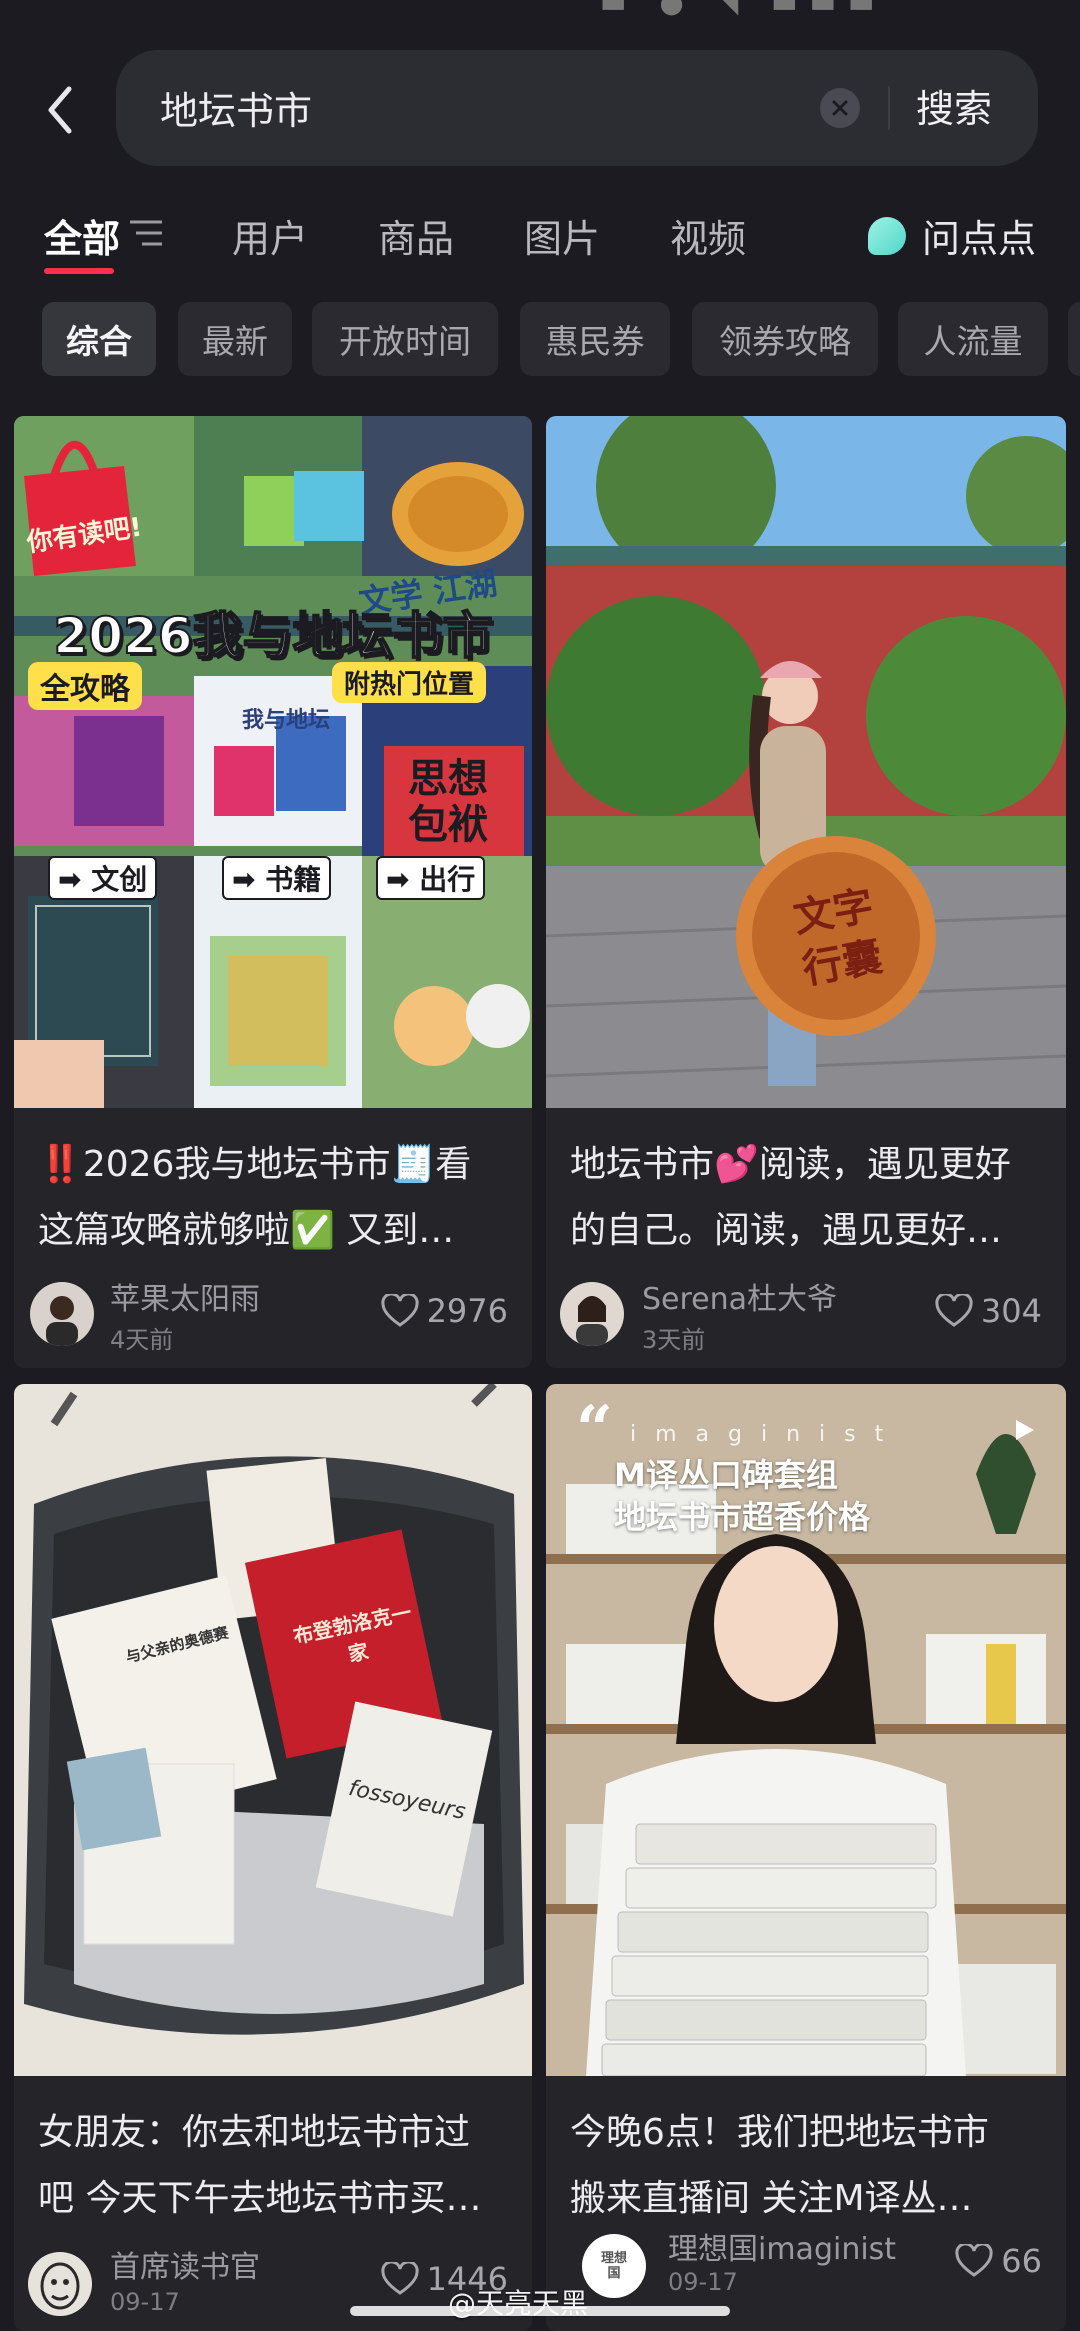 This screenshot has height=2331, width=1080. I want to click on chip-more, so click(1074, 339).